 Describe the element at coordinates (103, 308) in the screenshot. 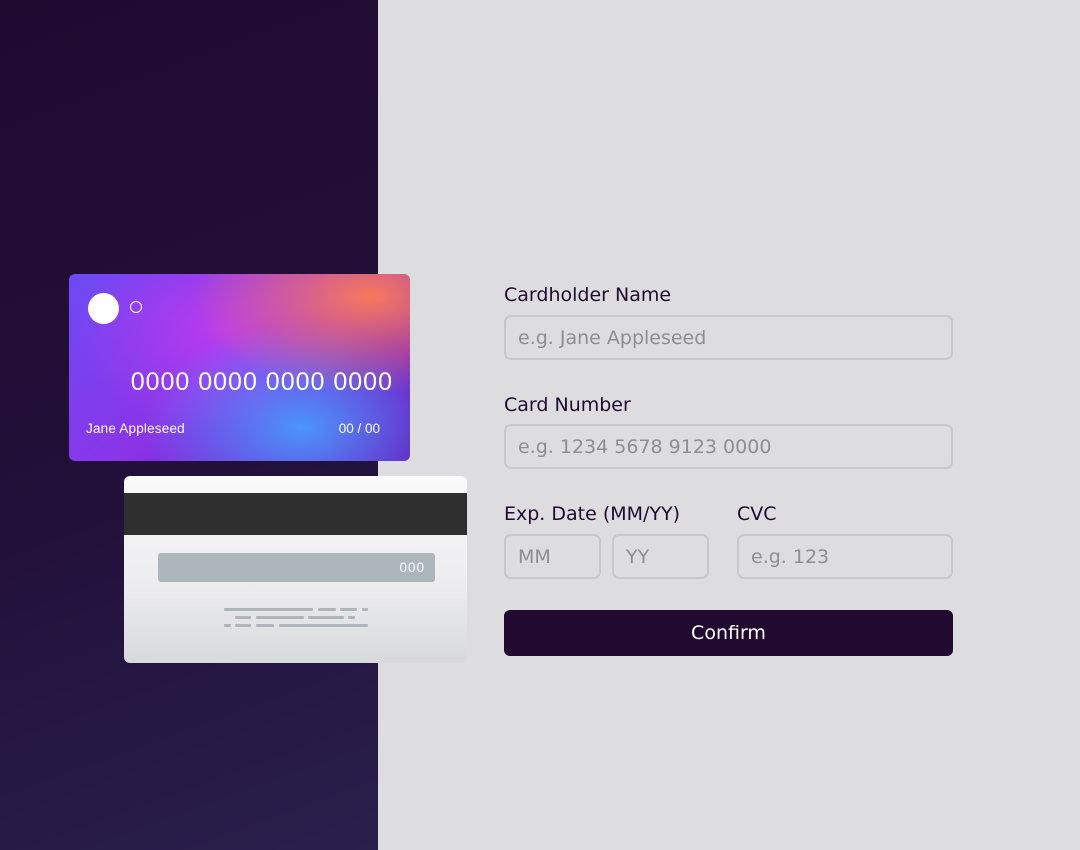

I see `card-logo-large-circle-icon` at that location.